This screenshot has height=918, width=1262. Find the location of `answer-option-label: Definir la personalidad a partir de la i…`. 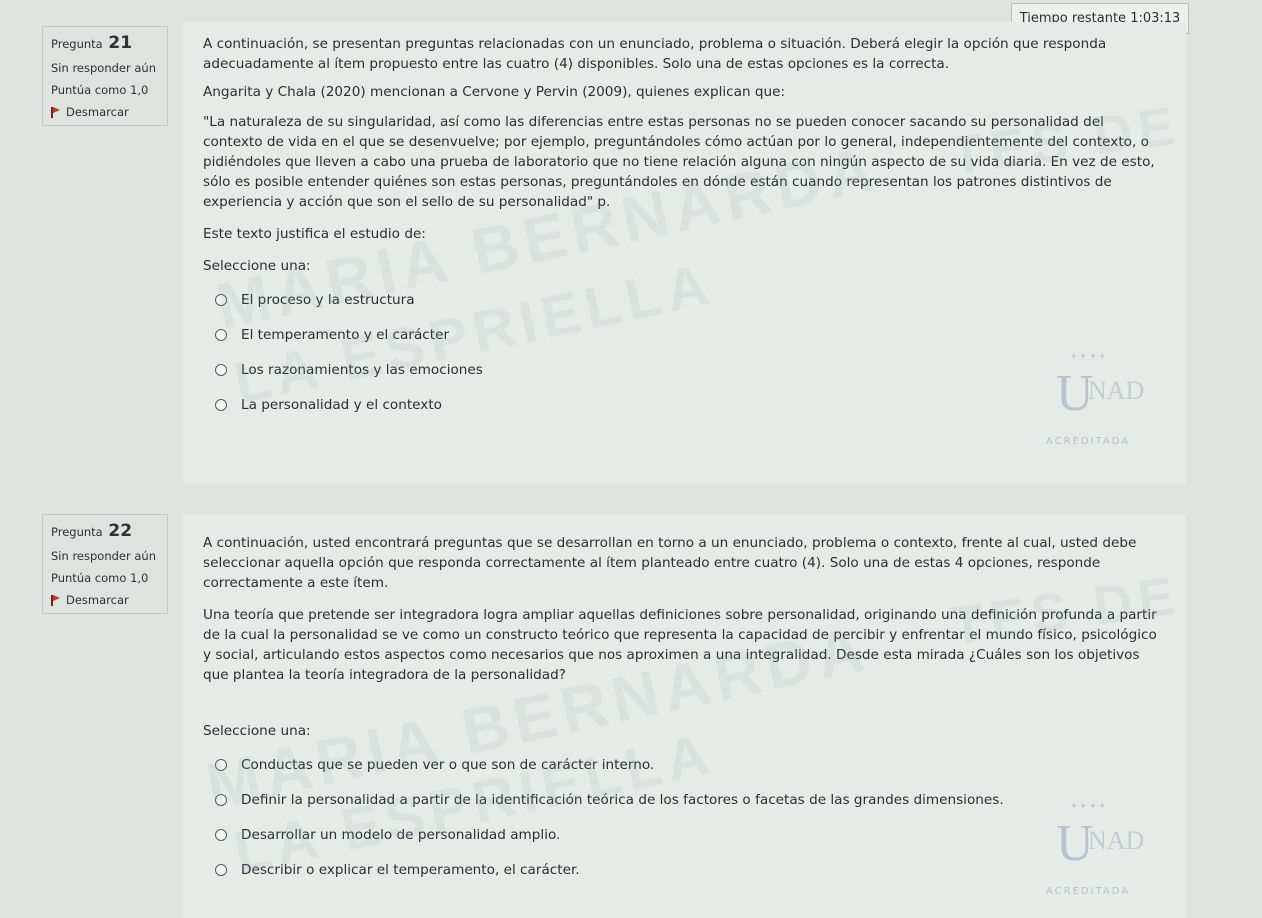

answer-option-label: Definir la personalidad a partir de la i… is located at coordinates (622, 799).